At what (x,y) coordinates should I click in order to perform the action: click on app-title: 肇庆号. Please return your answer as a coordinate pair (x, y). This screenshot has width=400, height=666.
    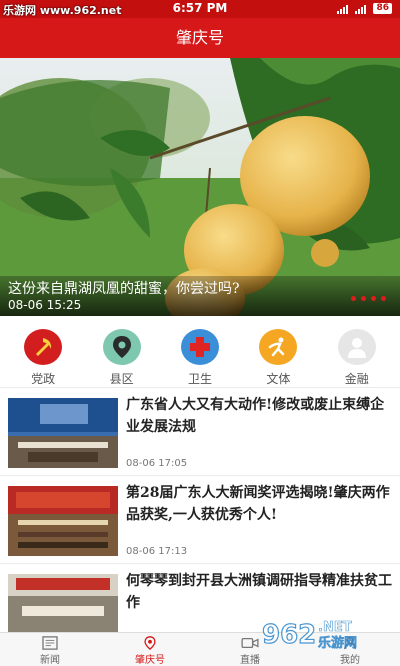
    Looking at the image, I should click on (200, 38).